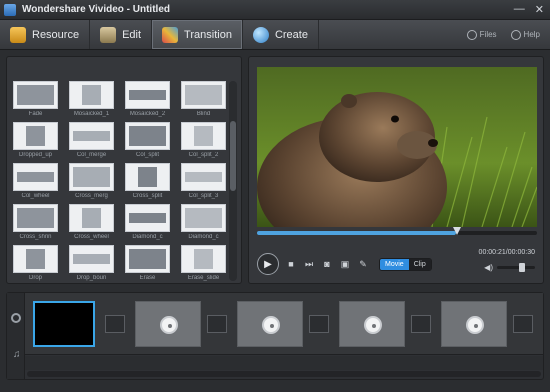 The width and height of the screenshot is (550, 392). What do you see at coordinates (56, 34) in the screenshot?
I see `tab-resource-label: Resource` at bounding box center [56, 34].